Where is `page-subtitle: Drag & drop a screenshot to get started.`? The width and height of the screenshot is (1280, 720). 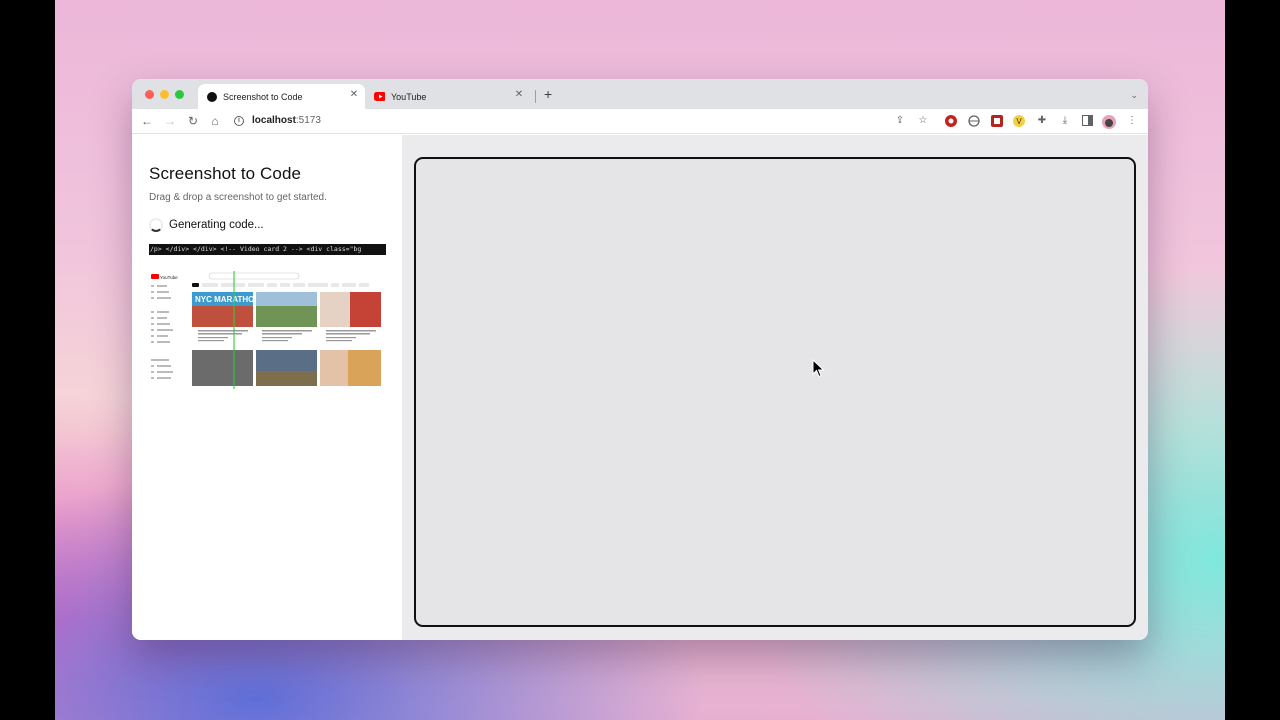 page-subtitle: Drag & drop a screenshot to get started. is located at coordinates (238, 197).